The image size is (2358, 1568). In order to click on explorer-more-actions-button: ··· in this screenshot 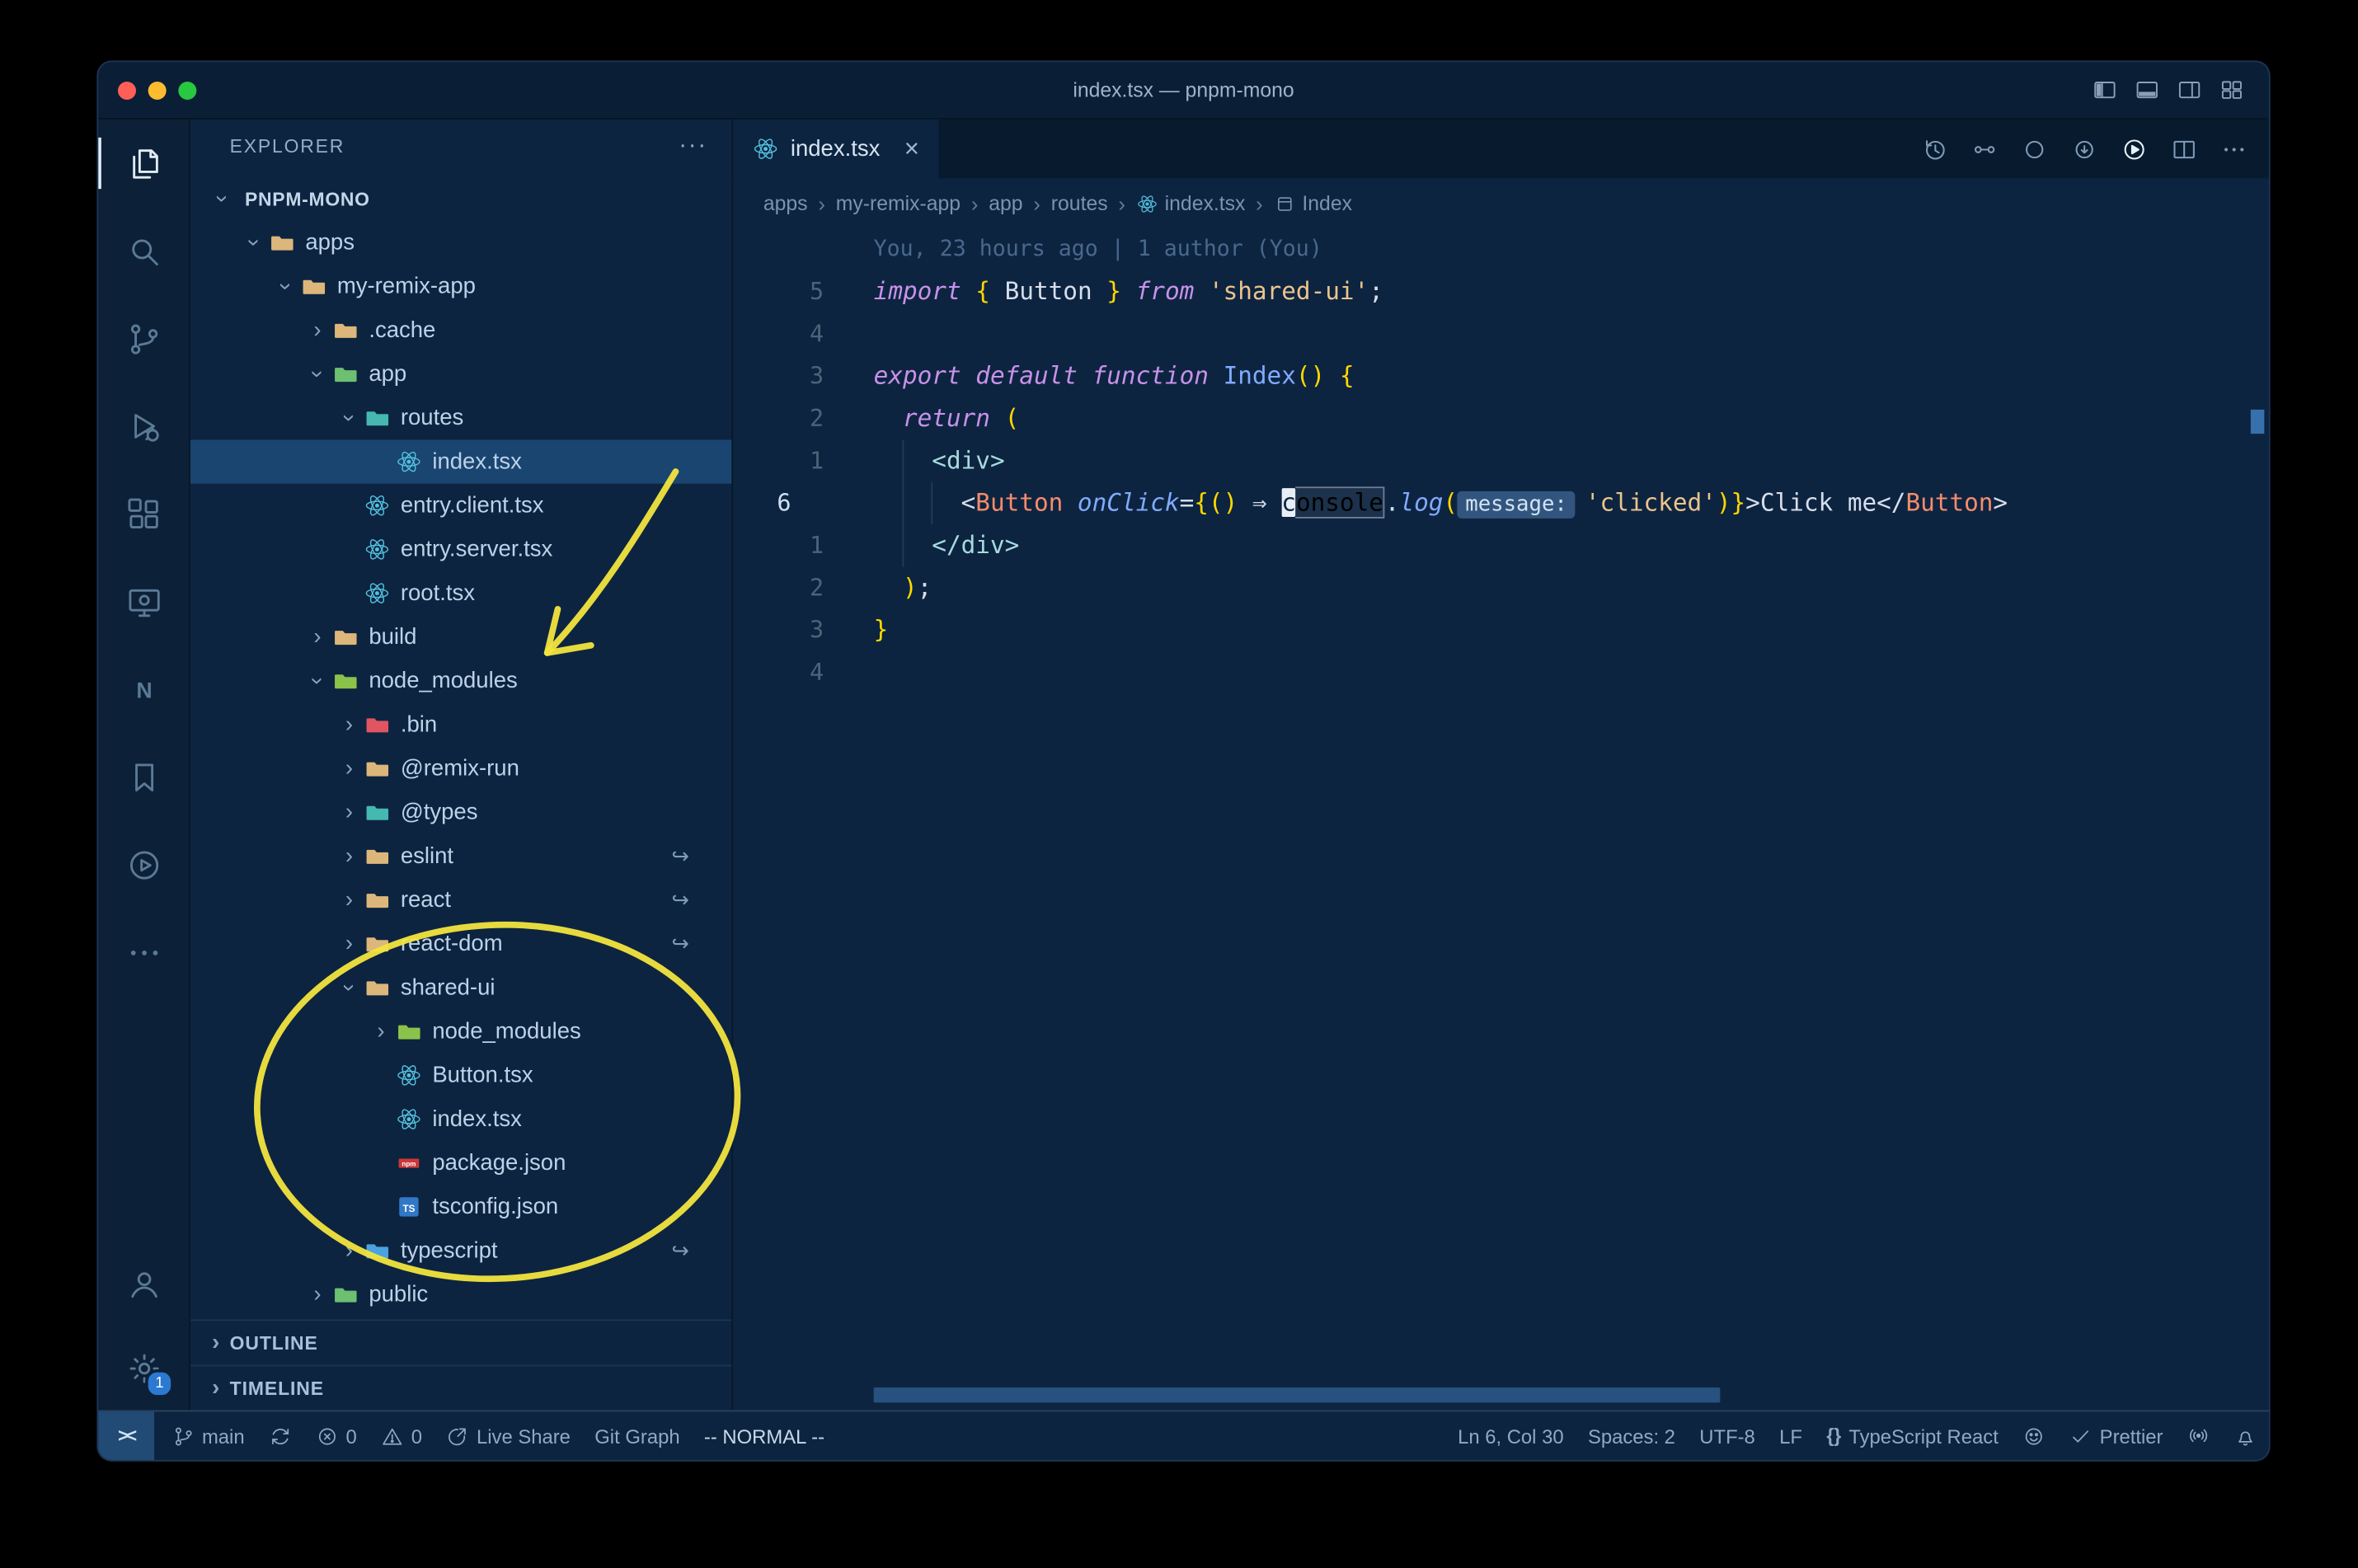, I will do `click(693, 146)`.